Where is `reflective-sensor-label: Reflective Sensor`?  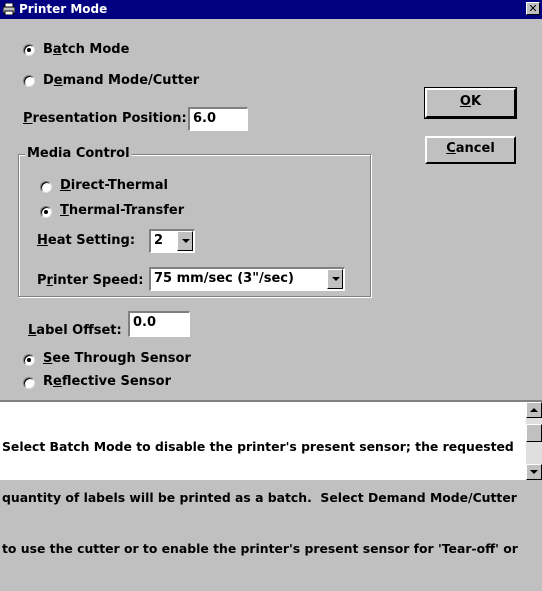
reflective-sensor-label: Reflective Sensor is located at coordinates (107, 382).